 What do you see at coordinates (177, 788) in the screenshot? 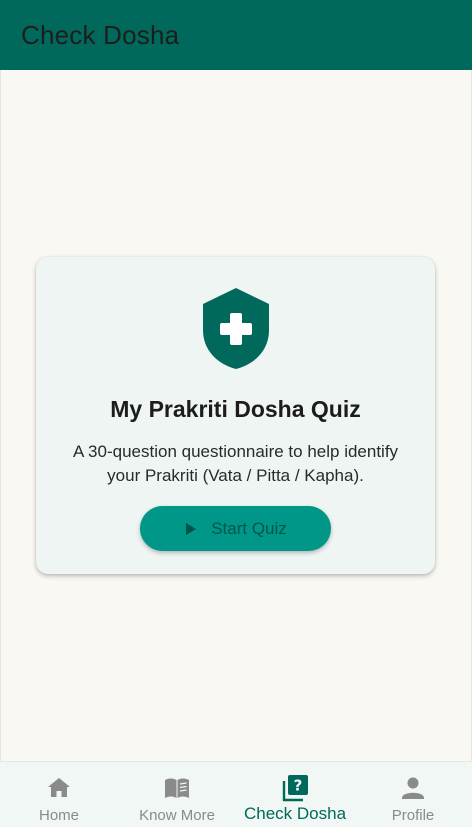
I see `book-icon` at bounding box center [177, 788].